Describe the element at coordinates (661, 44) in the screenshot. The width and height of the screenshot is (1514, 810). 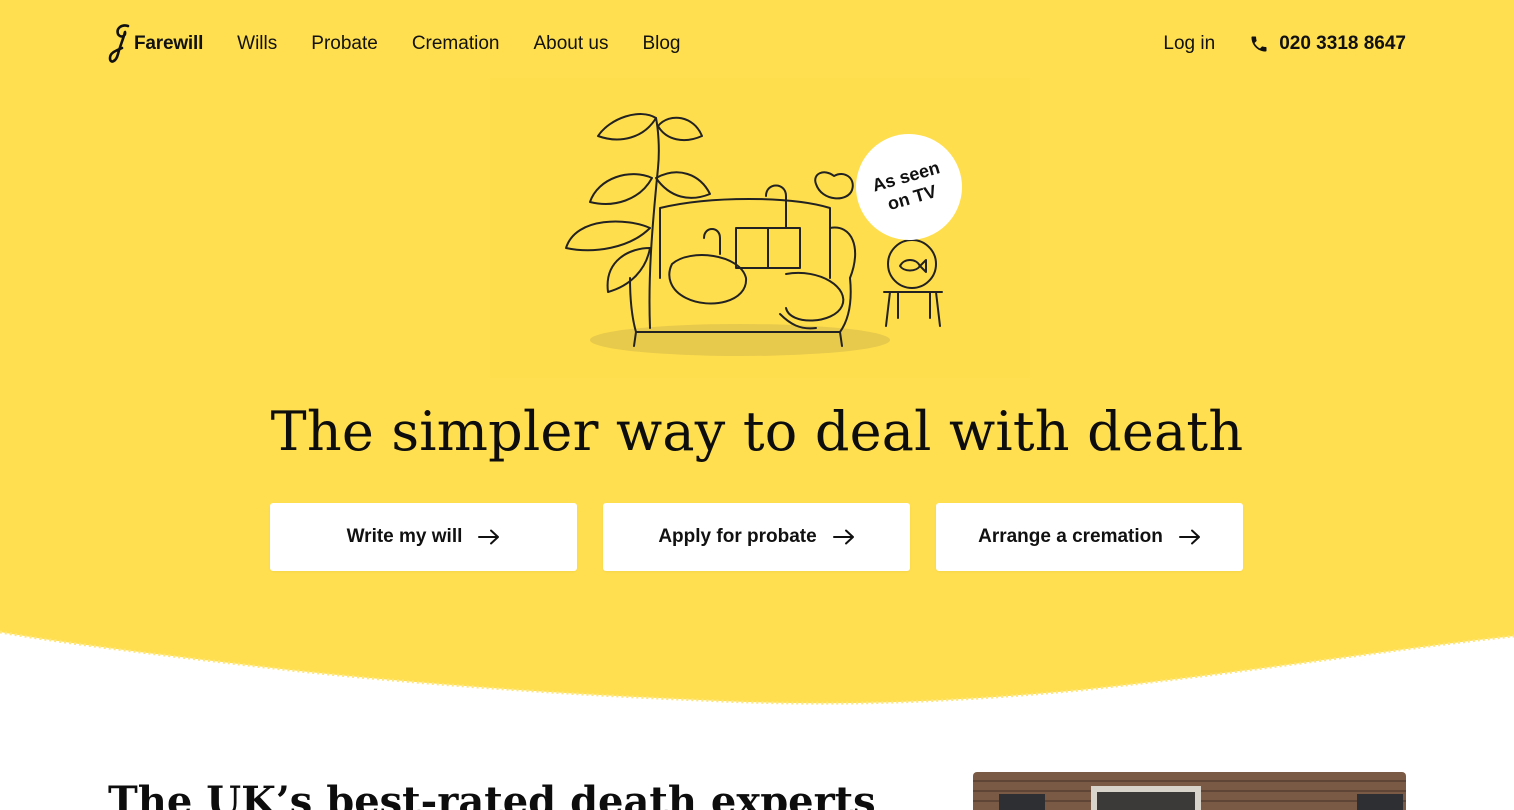
I see `nav-link-blog: Blog` at that location.